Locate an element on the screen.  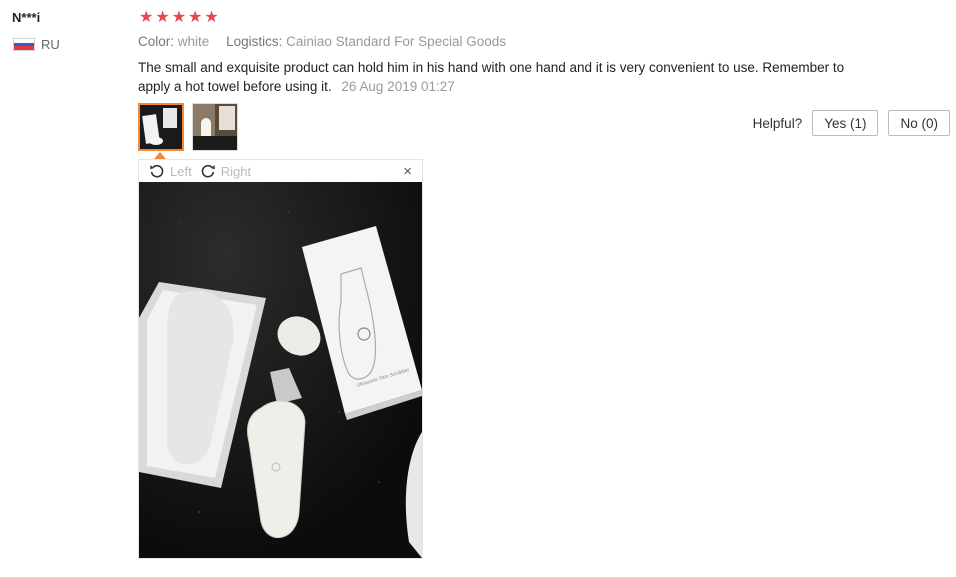
logistics-value: Cainiao Standard For Special Goods is located at coordinates (396, 41).